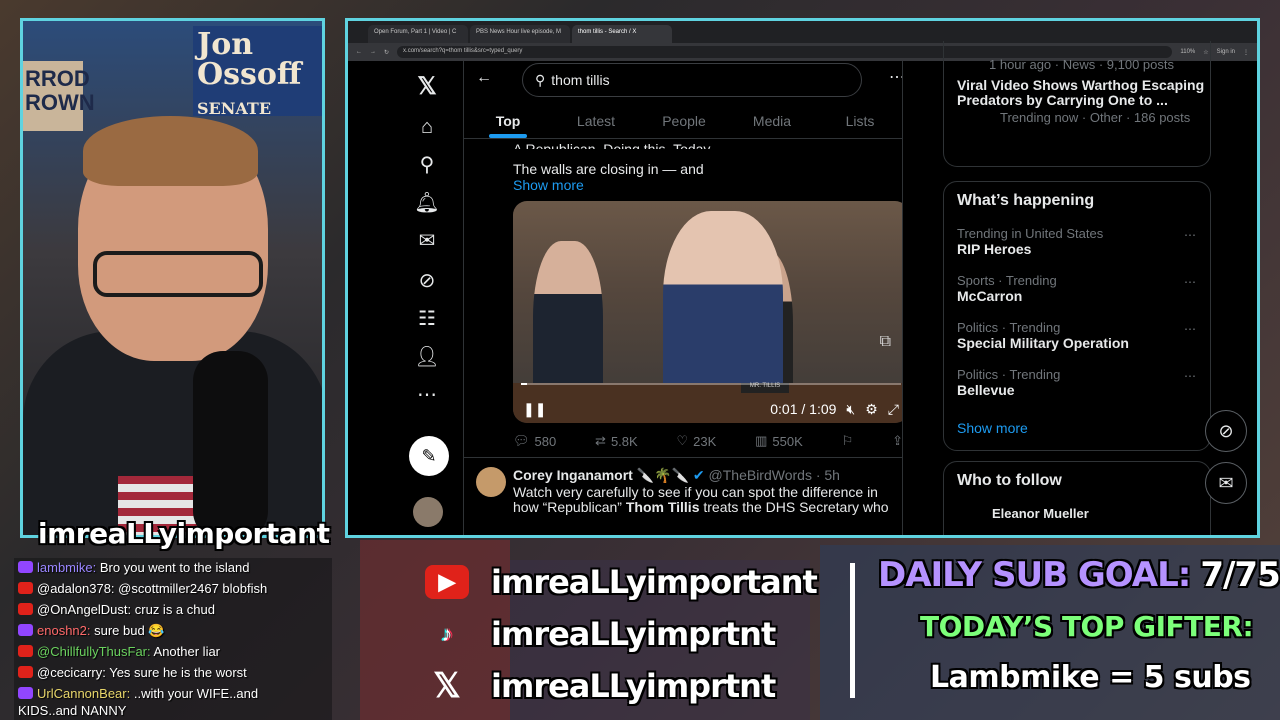 The width and height of the screenshot is (1280, 720). Describe the element at coordinates (174, 631) in the screenshot. I see `chat-message: enoshn2: sure bud 😂` at that location.